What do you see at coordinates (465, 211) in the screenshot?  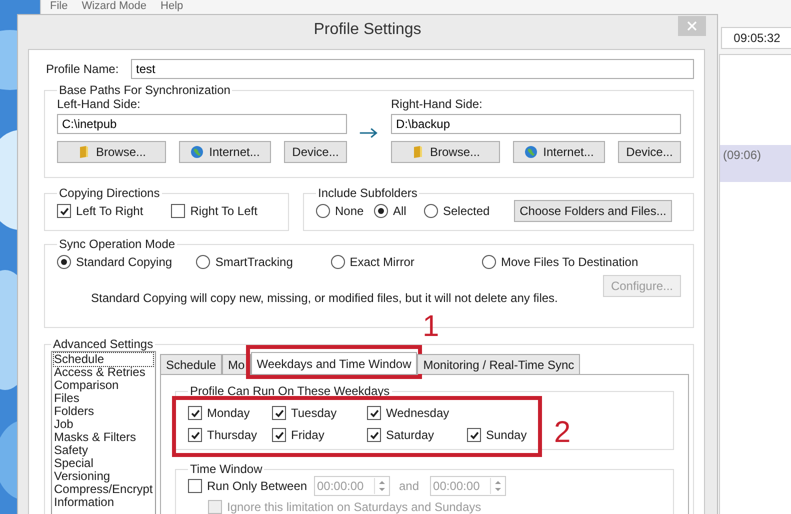 I see `radio-option: Selected` at bounding box center [465, 211].